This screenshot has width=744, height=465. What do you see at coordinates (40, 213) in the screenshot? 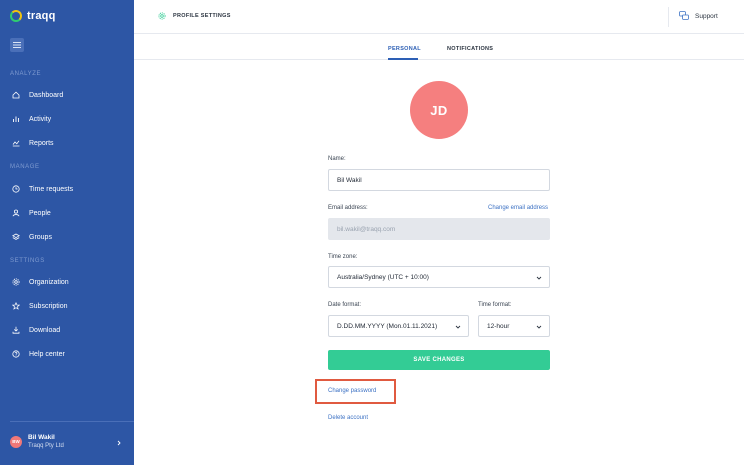
I see `sidebar-item-label: People` at bounding box center [40, 213].